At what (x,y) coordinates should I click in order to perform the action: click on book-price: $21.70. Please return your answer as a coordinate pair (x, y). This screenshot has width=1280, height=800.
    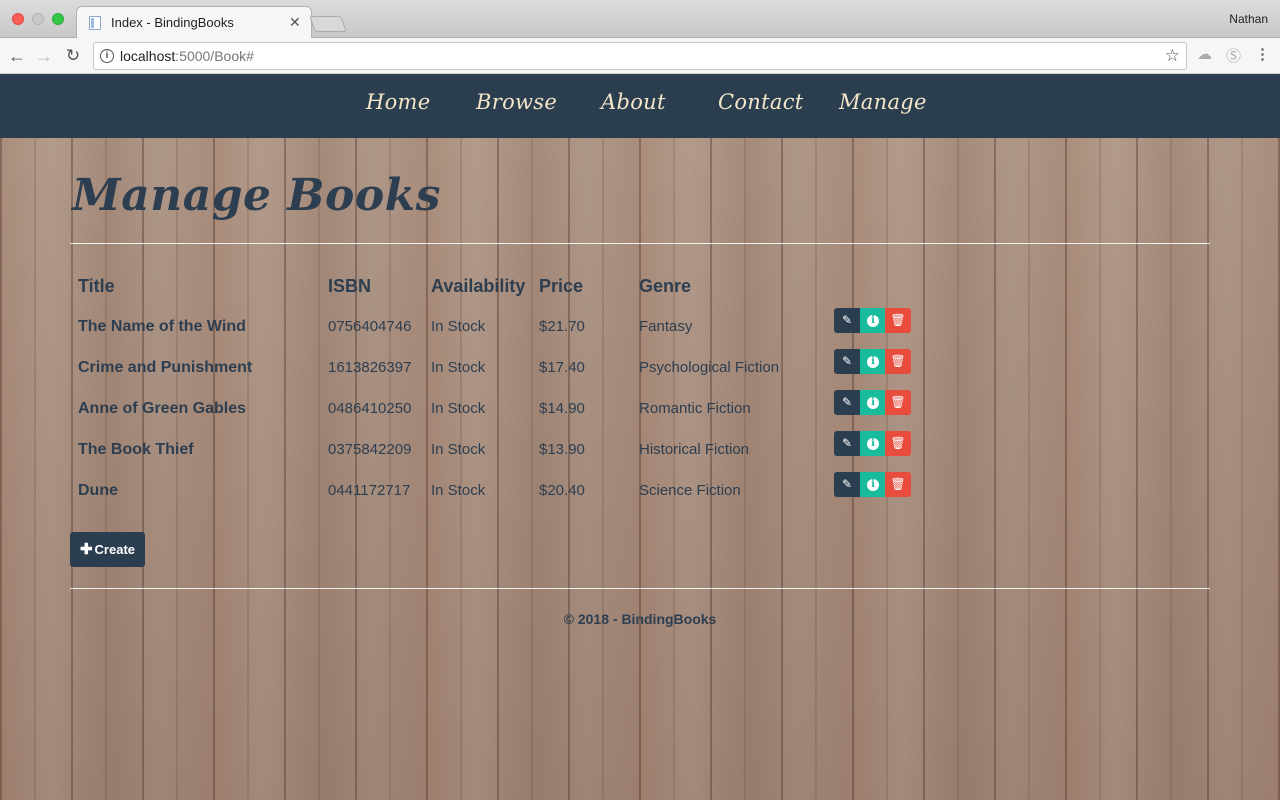
    Looking at the image, I should click on (562, 326).